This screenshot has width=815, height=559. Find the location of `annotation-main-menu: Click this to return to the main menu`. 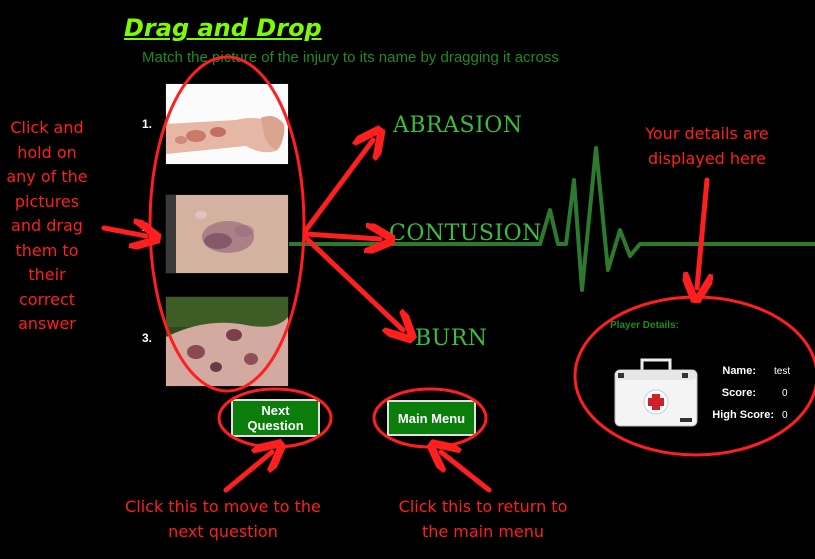

annotation-main-menu: Click this to return to the main menu is located at coordinates (483, 519).